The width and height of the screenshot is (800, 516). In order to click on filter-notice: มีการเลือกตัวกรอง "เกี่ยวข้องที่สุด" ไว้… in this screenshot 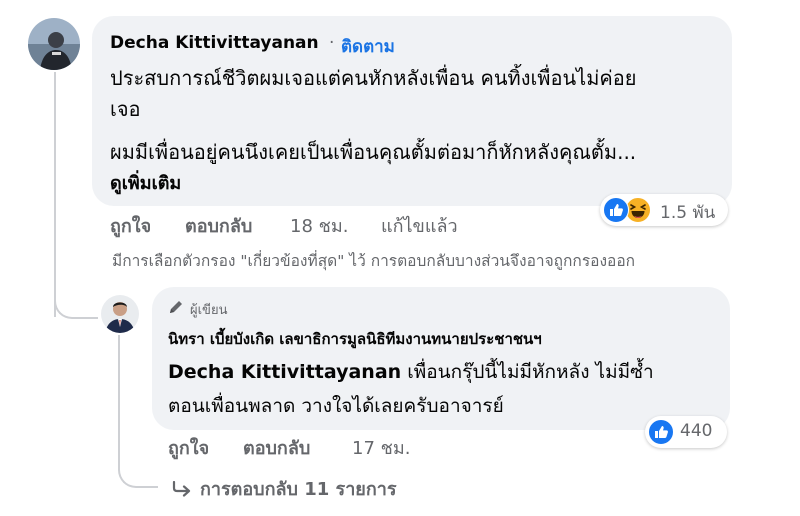, I will do `click(374, 261)`.